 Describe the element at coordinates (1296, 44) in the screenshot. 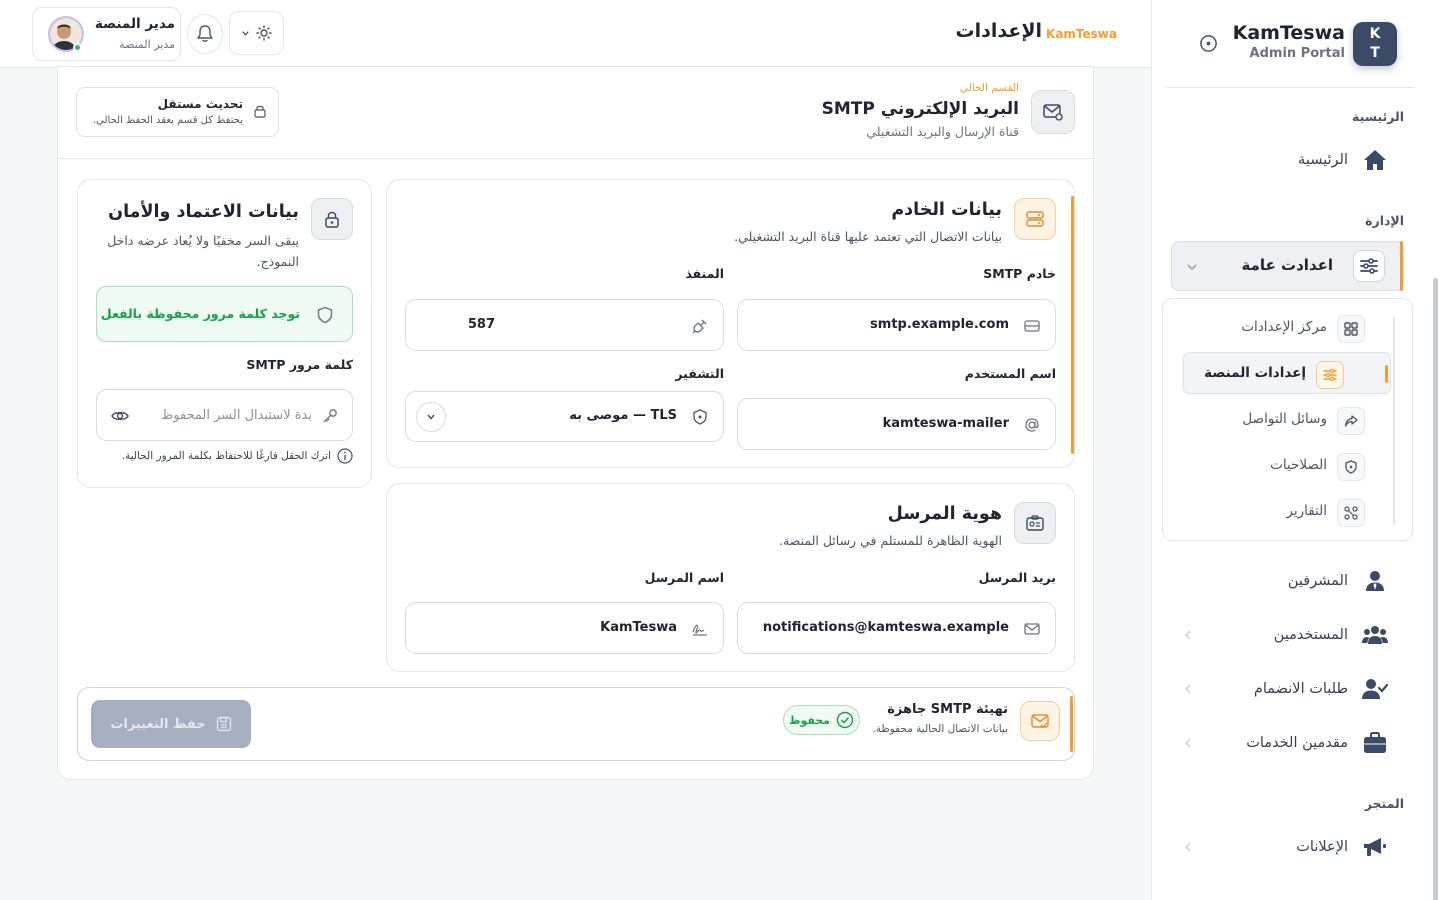

I see `brand-header: K T KamTeswa Admin Portal` at that location.